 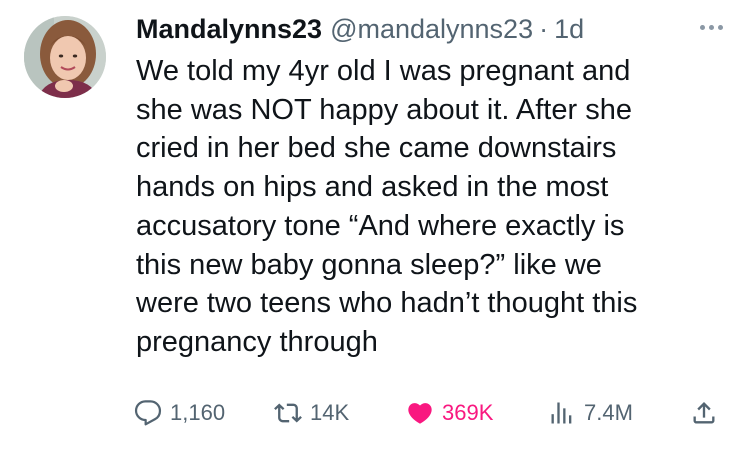 I want to click on like-button: 369K, so click(x=449, y=413).